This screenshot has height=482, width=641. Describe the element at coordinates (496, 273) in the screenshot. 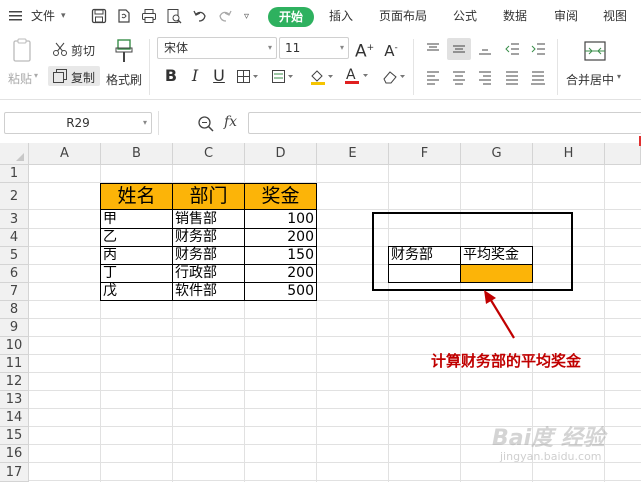

I see `average-result-cell` at that location.